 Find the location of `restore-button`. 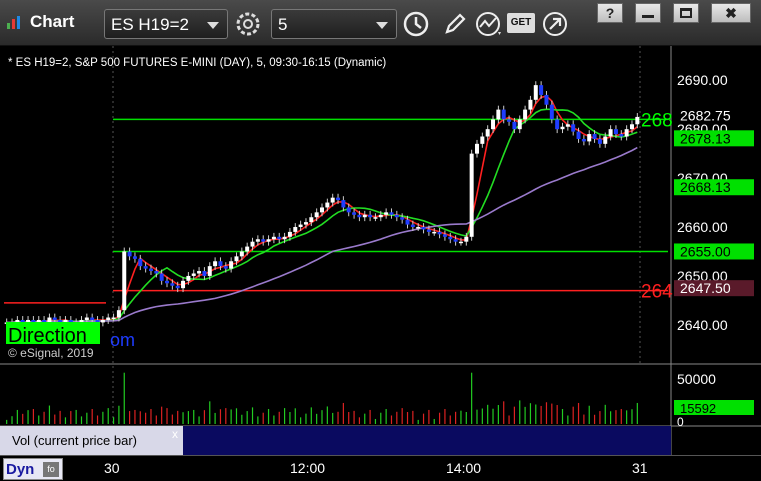

restore-button is located at coordinates (648, 13).